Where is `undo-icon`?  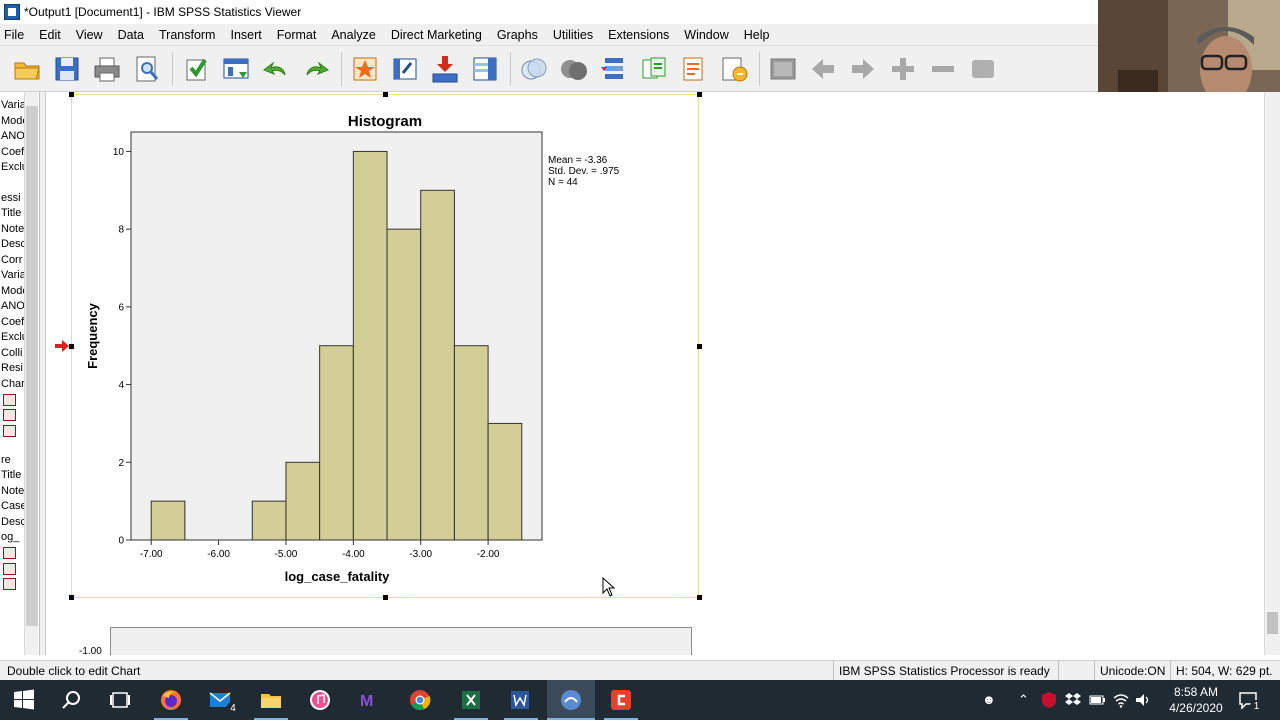 undo-icon is located at coordinates (276, 69).